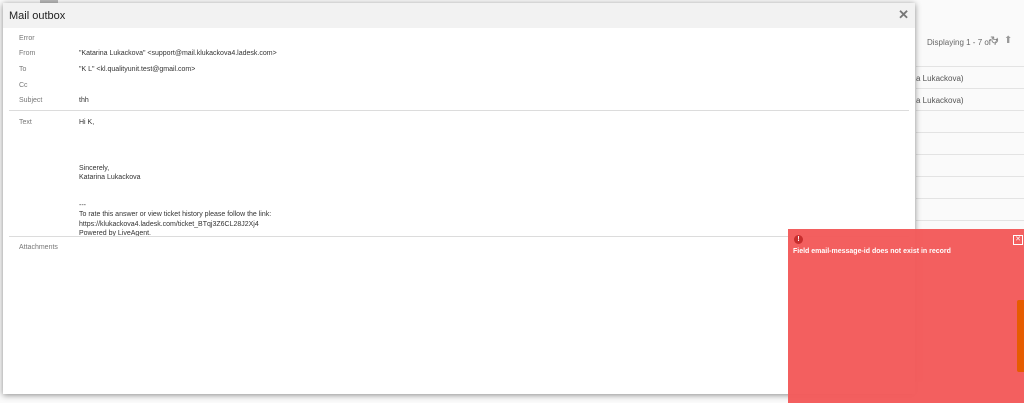 The image size is (1024, 403). I want to click on attachments-label: Attachments, so click(38, 247).